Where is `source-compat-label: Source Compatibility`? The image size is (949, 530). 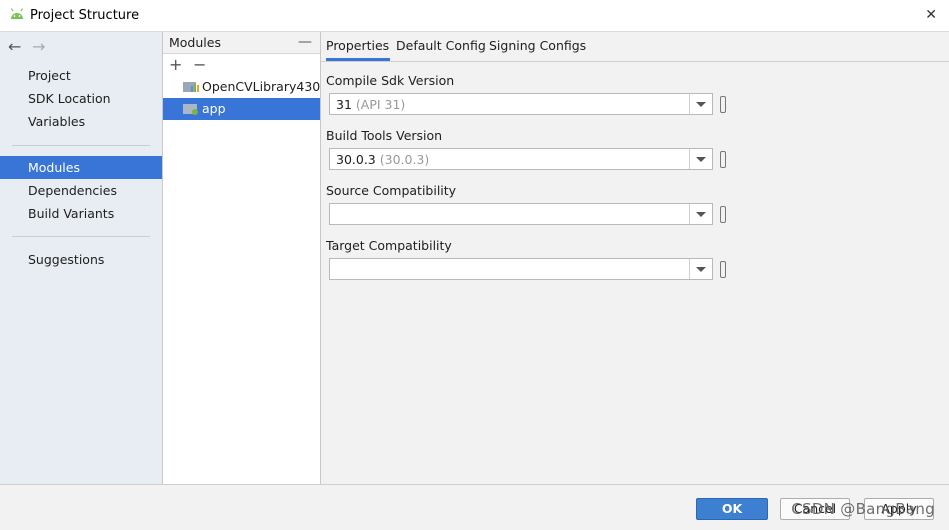
source-compat-label: Source Compatibility is located at coordinates (391, 190).